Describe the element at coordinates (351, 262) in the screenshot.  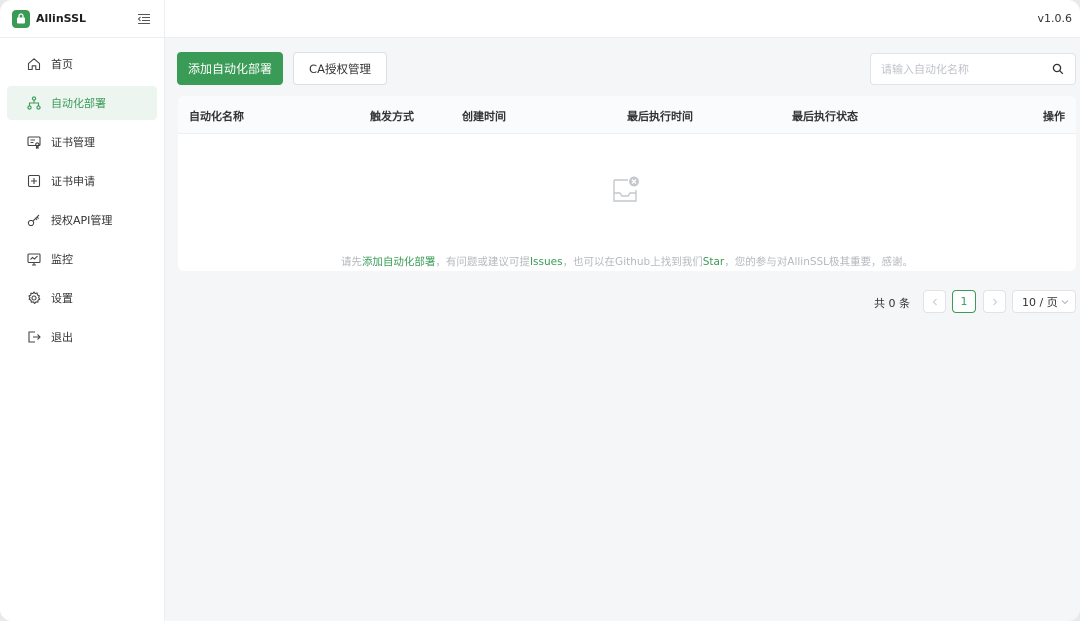
I see `empty-text-prefix: 请先` at that location.